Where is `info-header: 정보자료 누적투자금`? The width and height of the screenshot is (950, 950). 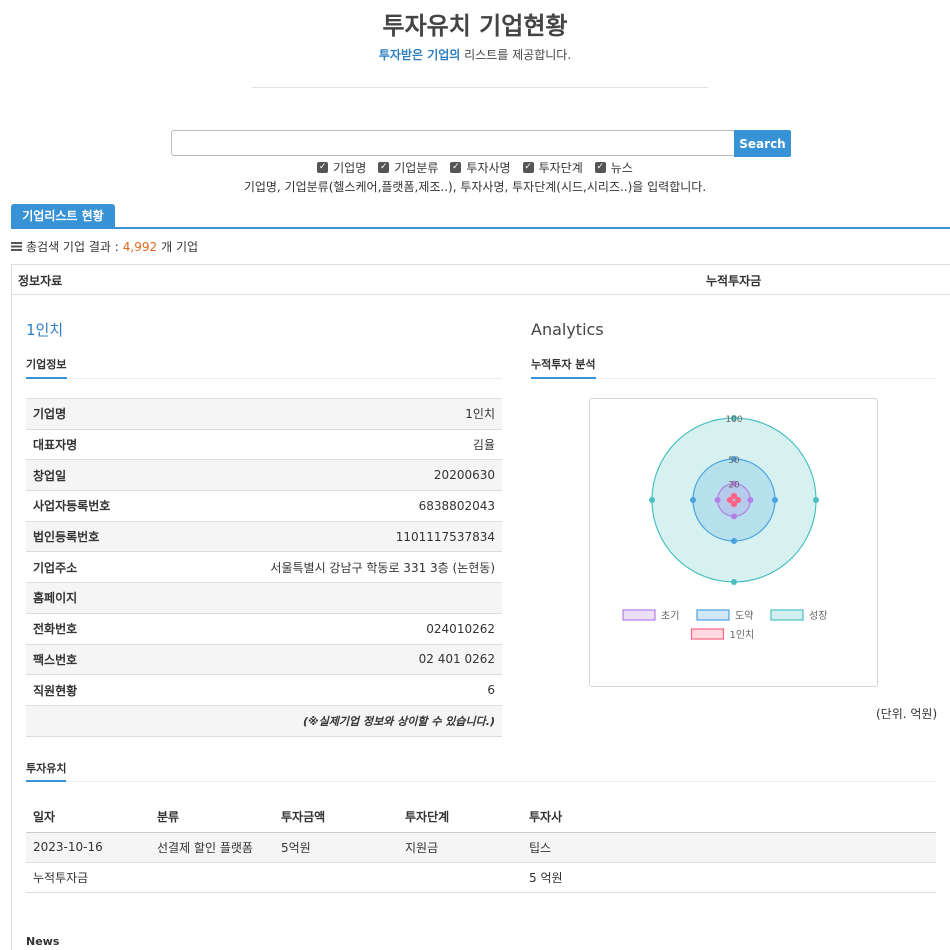 info-header: 정보자료 누적투자금 is located at coordinates (480, 279).